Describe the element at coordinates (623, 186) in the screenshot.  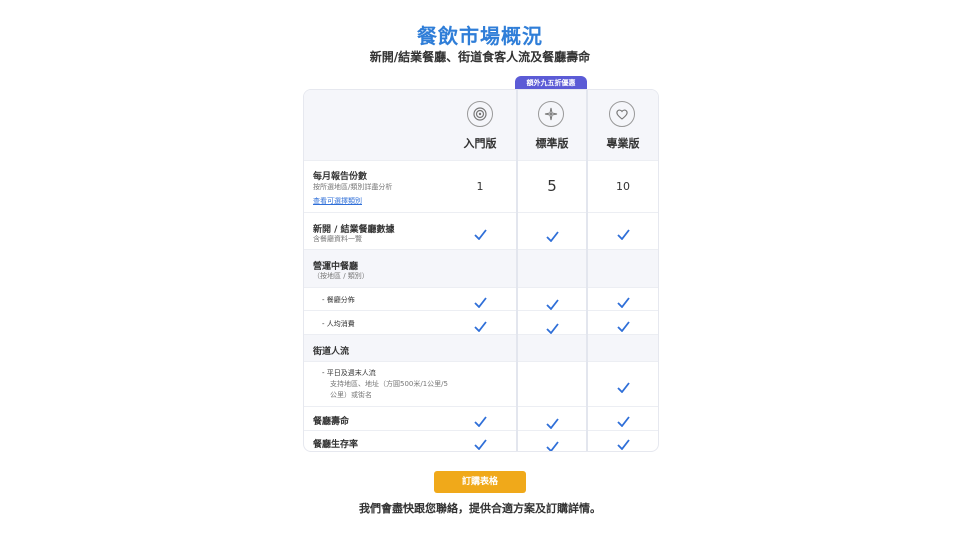
I see `value-pro: 10` at that location.